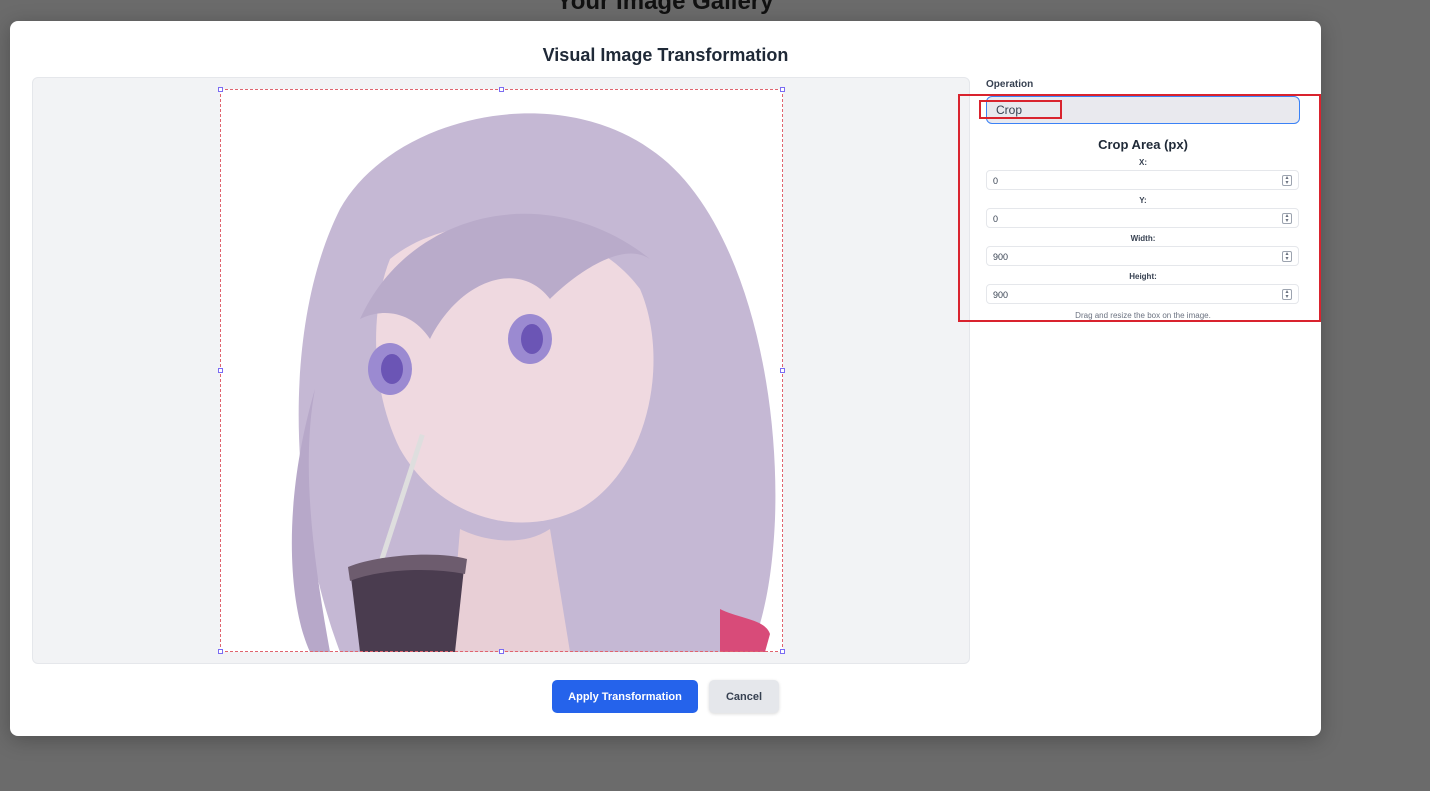 Image resolution: width=1430 pixels, height=791 pixels. I want to click on crop-y-input: 0 ▴ ▾, so click(1142, 218).